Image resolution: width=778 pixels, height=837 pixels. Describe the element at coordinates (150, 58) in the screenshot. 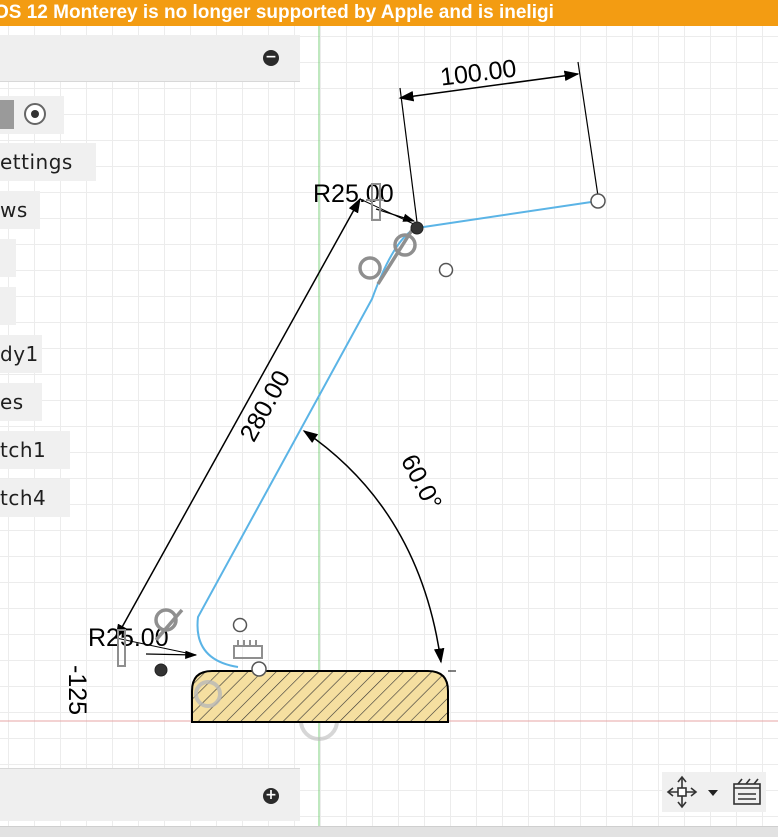

I see `browser-panel-header: −` at that location.